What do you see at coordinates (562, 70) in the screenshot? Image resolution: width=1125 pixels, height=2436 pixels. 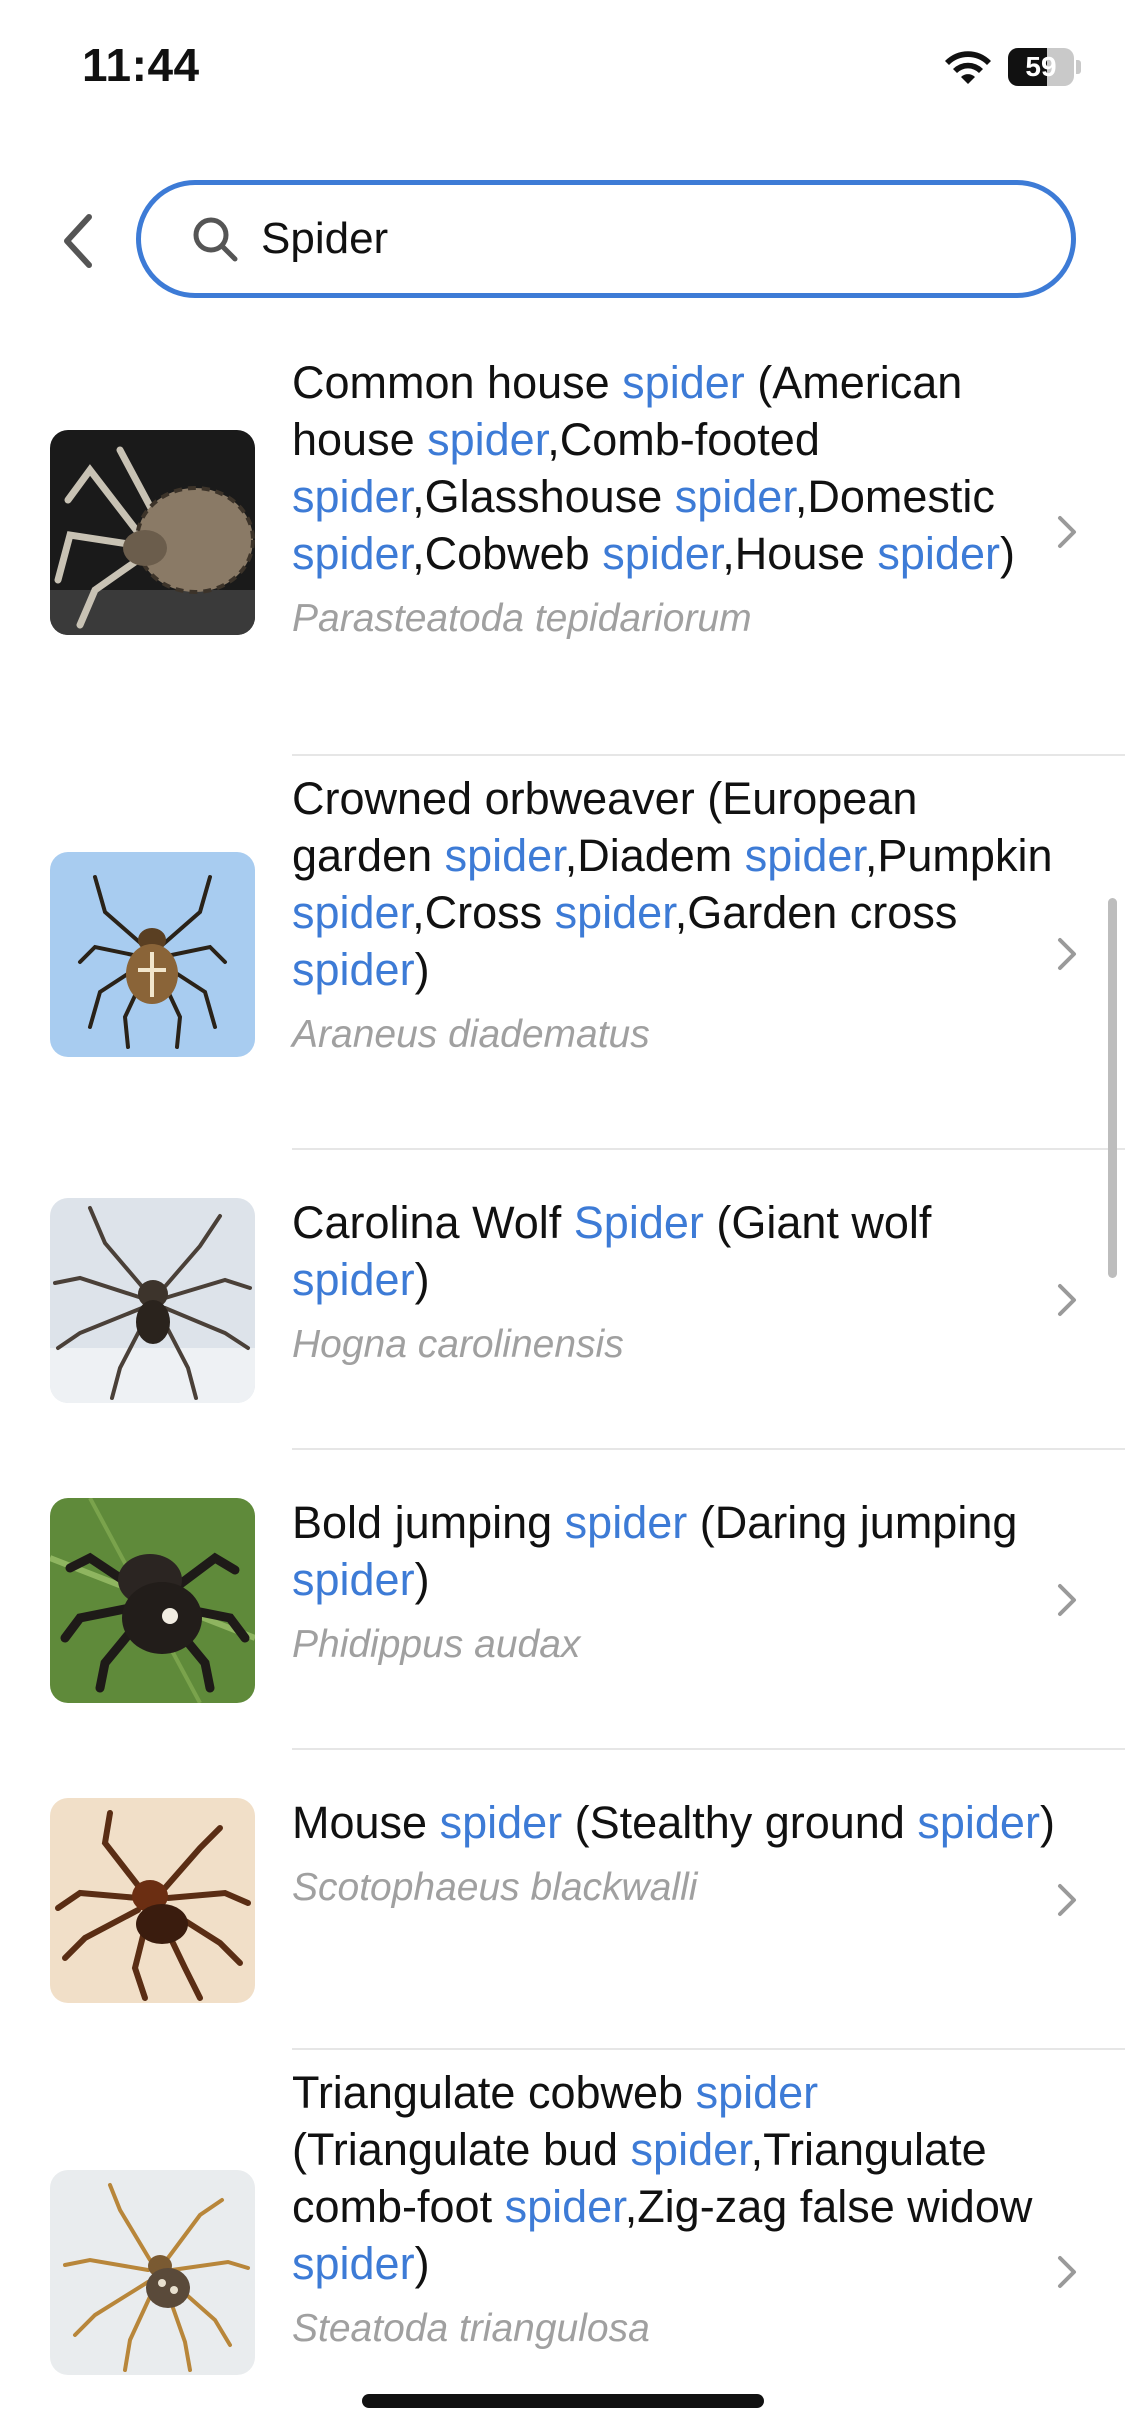 I see `status-bar: 11:44 59` at bounding box center [562, 70].